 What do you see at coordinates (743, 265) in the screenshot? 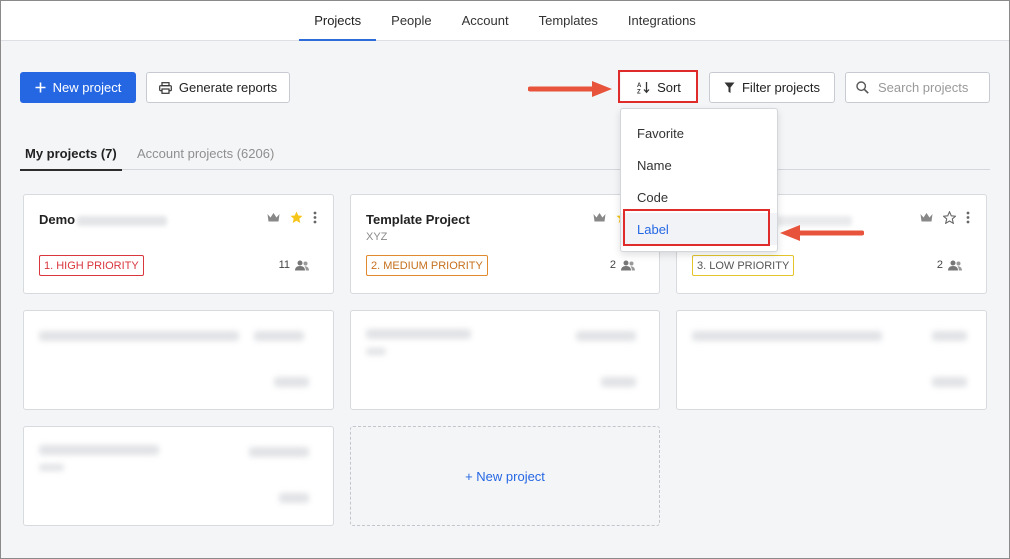
I see `priority-badge: 3. LOW PRIORITY` at bounding box center [743, 265].